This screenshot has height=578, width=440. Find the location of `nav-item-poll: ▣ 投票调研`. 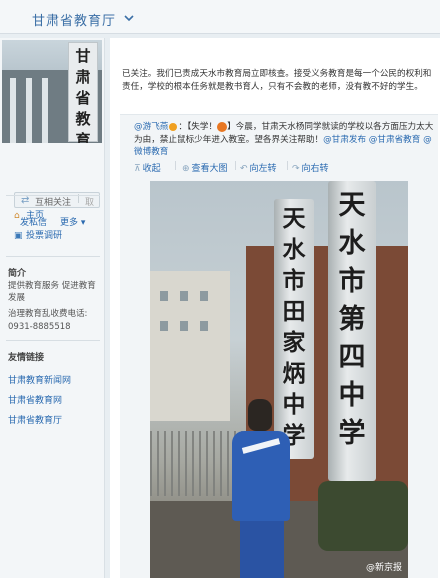

nav-item-poll: ▣ 投票调研 is located at coordinates (38, 234).